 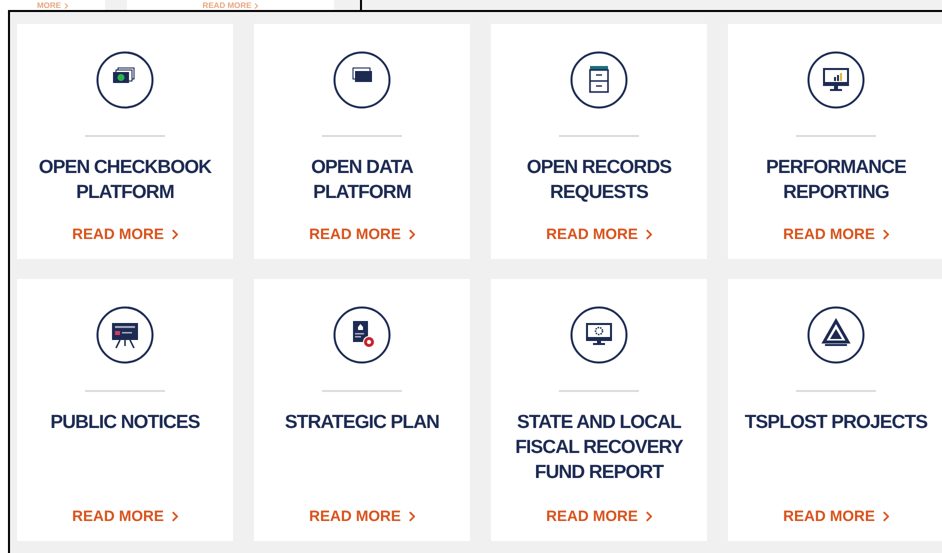 What do you see at coordinates (599, 80) in the screenshot?
I see `file-cabinet-icon` at bounding box center [599, 80].